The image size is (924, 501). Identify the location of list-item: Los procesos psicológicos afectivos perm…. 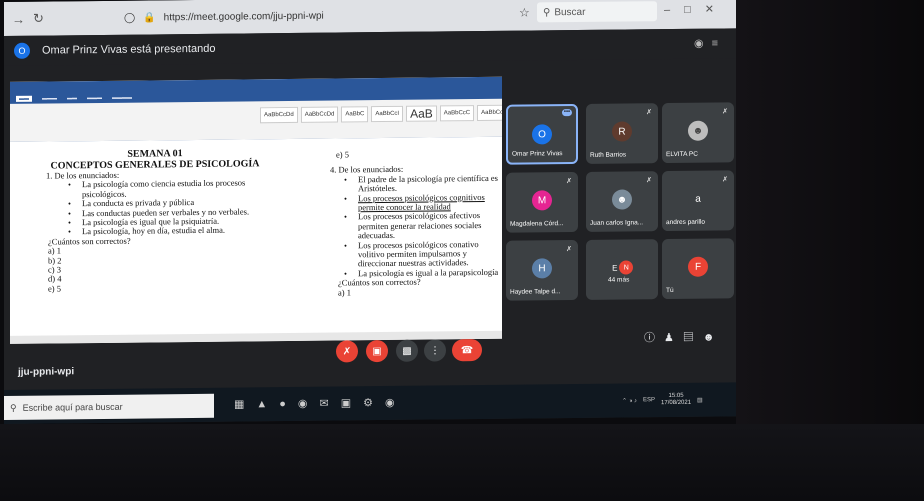
(429, 225).